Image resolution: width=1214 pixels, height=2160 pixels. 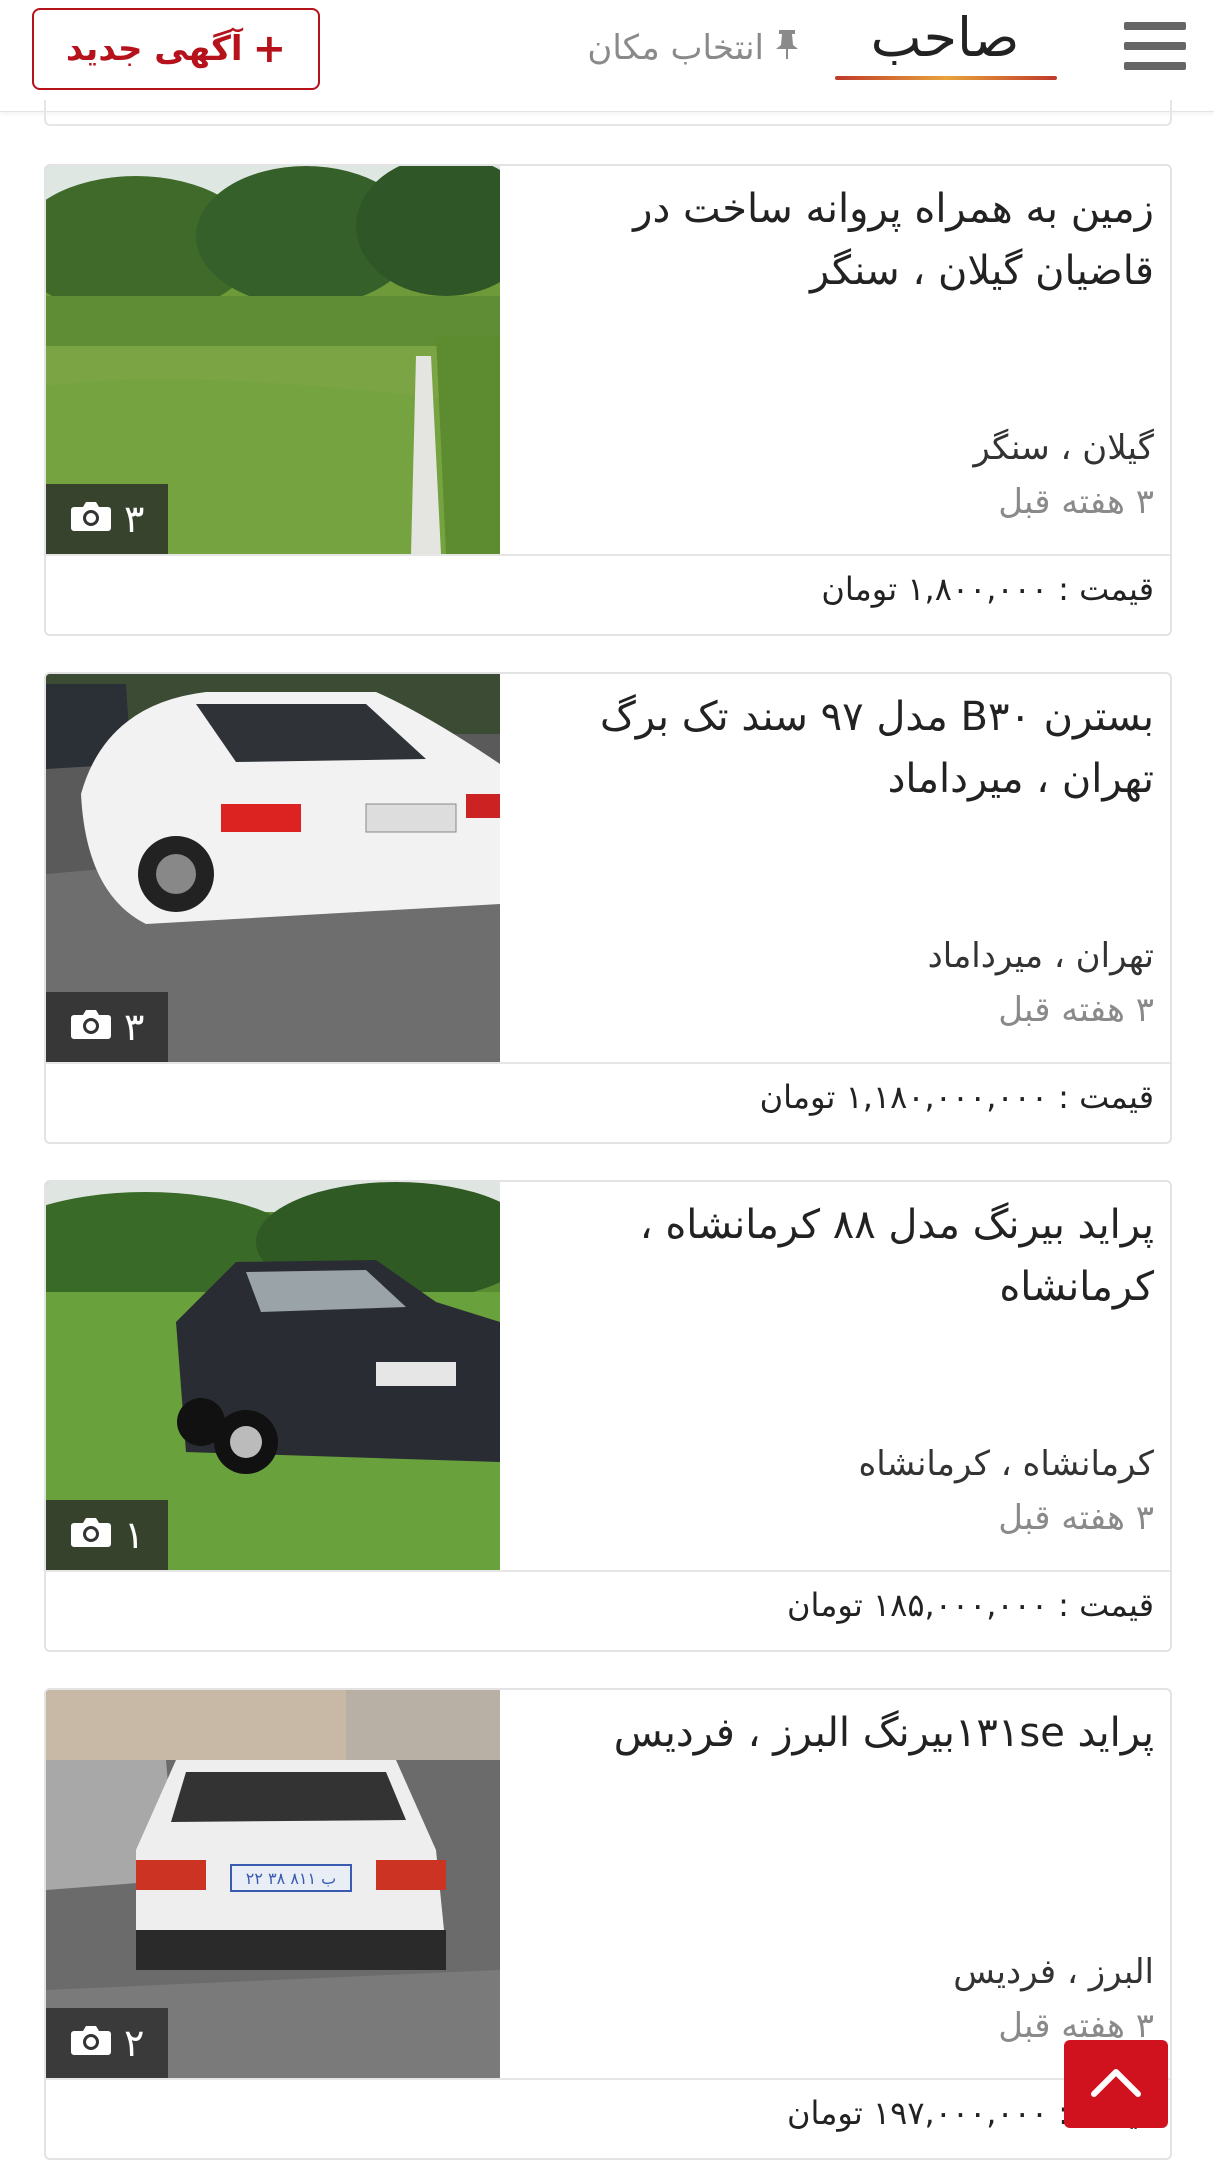 What do you see at coordinates (787, 48) in the screenshot?
I see `pin-icon` at bounding box center [787, 48].